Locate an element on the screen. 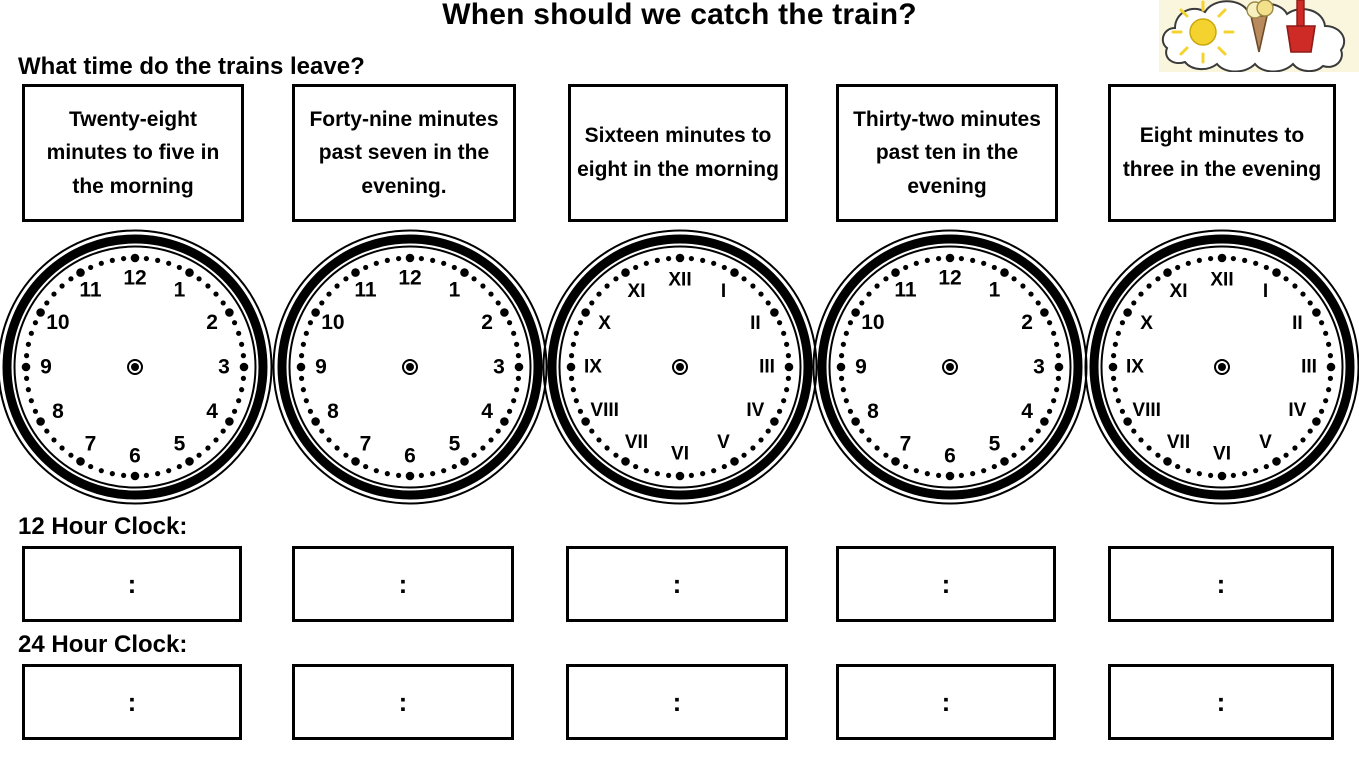  time-description-text: Sixteen minutes to eight in the morning is located at coordinates (678, 152).